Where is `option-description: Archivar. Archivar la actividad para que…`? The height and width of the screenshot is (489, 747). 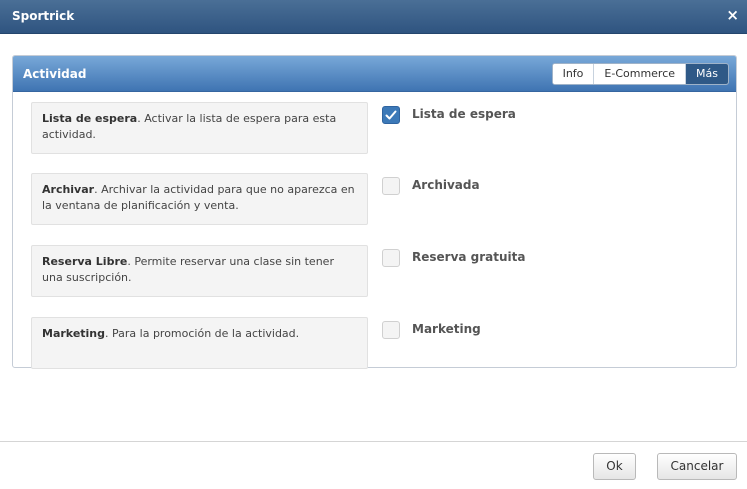
option-description: Archivar. Archivar la actividad para que… is located at coordinates (199, 199).